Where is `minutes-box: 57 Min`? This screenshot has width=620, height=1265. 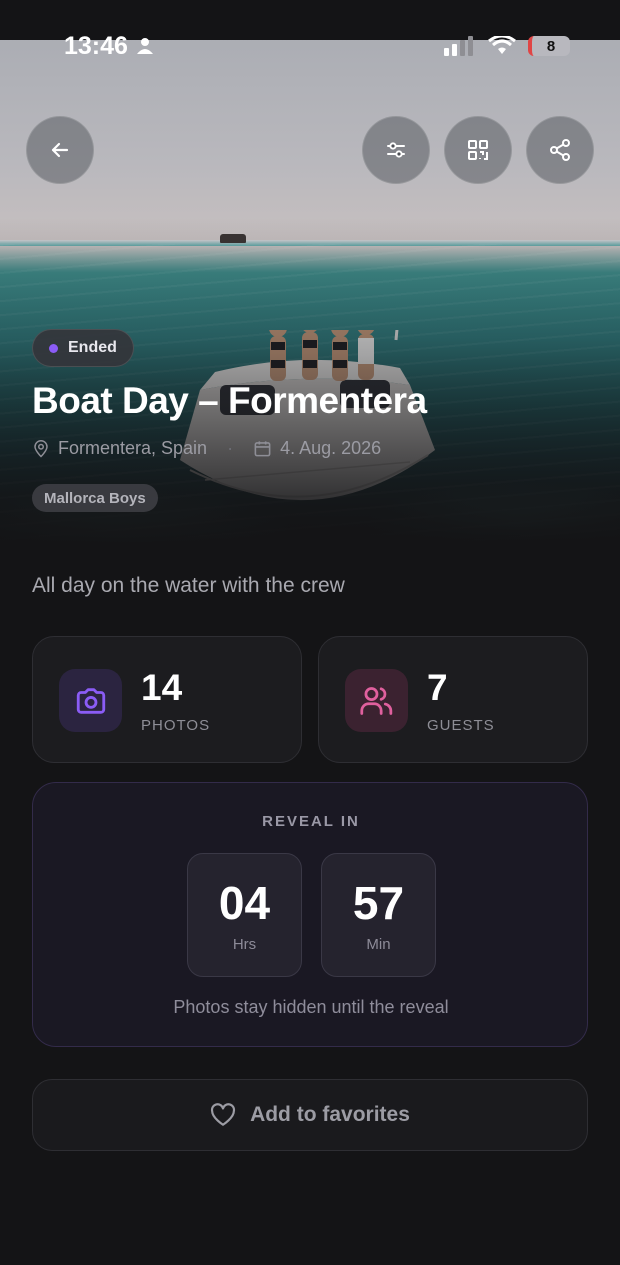
minutes-box: 57 Min is located at coordinates (378, 915).